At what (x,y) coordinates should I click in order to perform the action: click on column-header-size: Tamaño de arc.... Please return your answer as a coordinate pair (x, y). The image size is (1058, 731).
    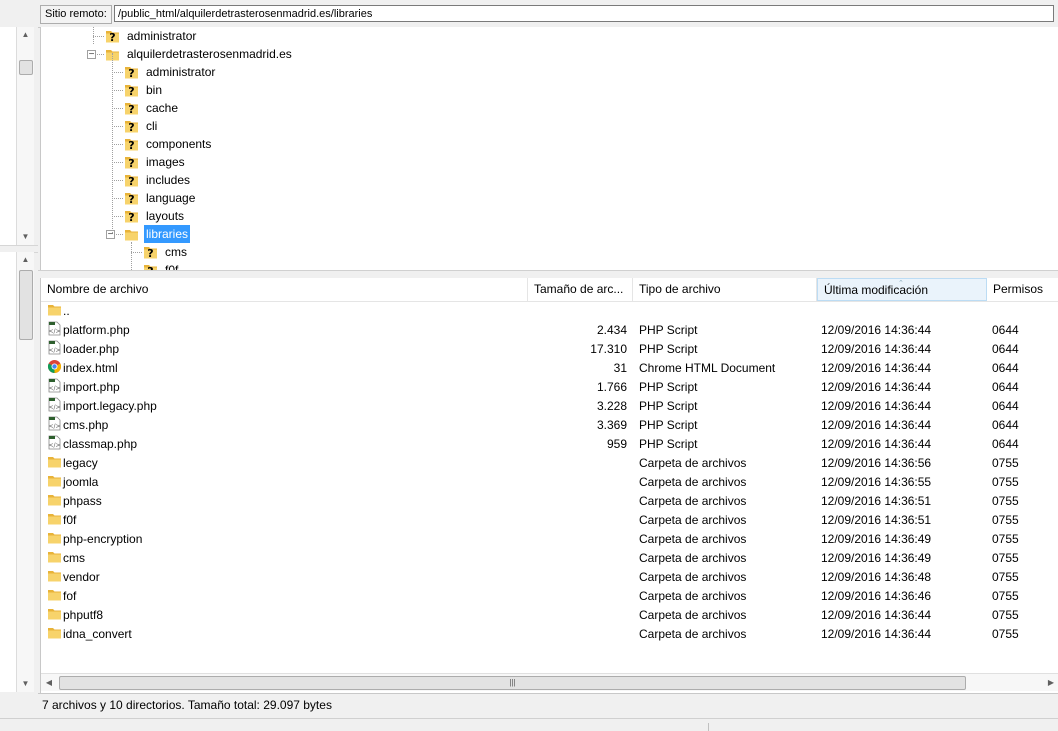
    Looking at the image, I should click on (580, 289).